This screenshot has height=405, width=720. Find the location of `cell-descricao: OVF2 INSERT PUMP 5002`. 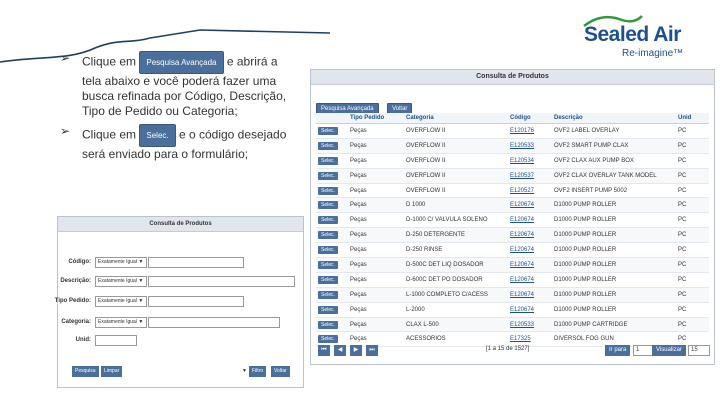

cell-descricao: OVF2 INSERT PUMP 5002 is located at coordinates (614, 191).